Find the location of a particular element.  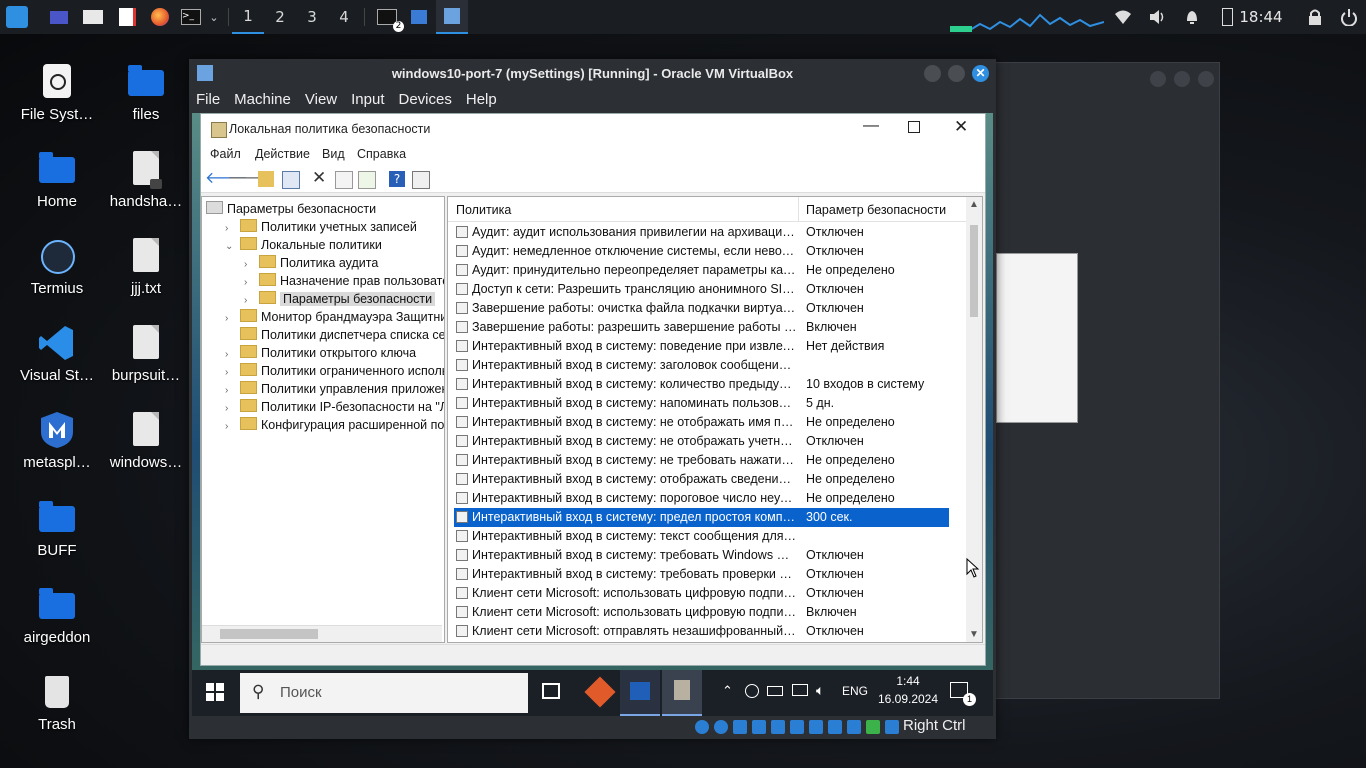

windows-search-box: ⚲ Поиск is located at coordinates (384, 693).